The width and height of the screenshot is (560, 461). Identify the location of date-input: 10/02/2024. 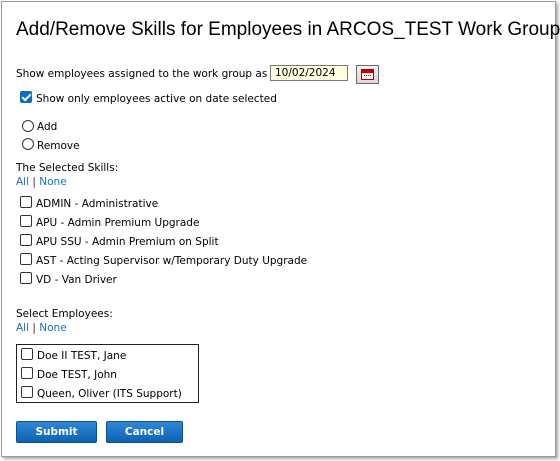
(309, 73).